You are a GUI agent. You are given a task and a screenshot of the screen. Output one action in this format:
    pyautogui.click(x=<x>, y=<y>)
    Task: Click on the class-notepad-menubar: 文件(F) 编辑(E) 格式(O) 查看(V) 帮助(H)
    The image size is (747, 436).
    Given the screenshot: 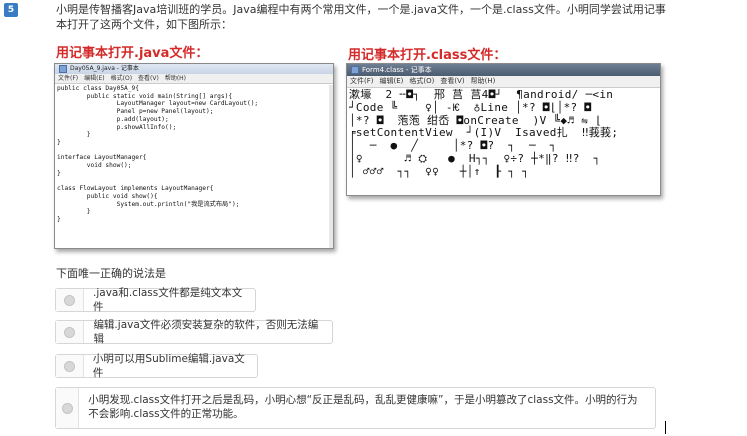 What is the action you would take?
    pyautogui.click(x=503, y=82)
    